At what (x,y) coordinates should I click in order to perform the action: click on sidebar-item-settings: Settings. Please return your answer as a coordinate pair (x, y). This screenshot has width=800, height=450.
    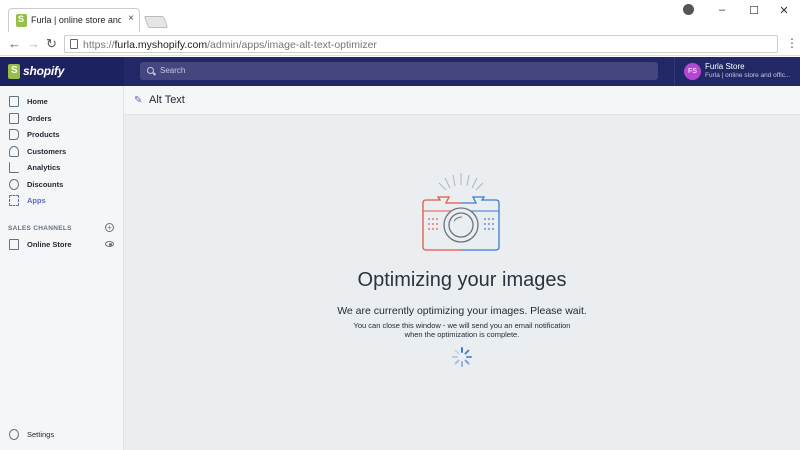
    Looking at the image, I should click on (62, 435).